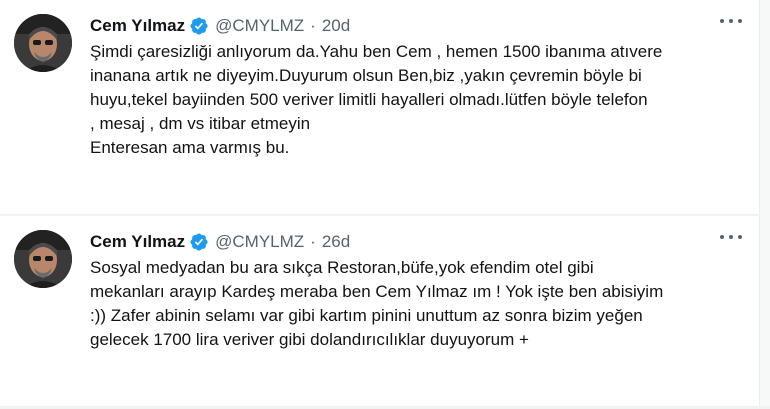  I want to click on tweet-header: Cem Yılmaz @CMYLMZ · 20d, so click(220, 26).